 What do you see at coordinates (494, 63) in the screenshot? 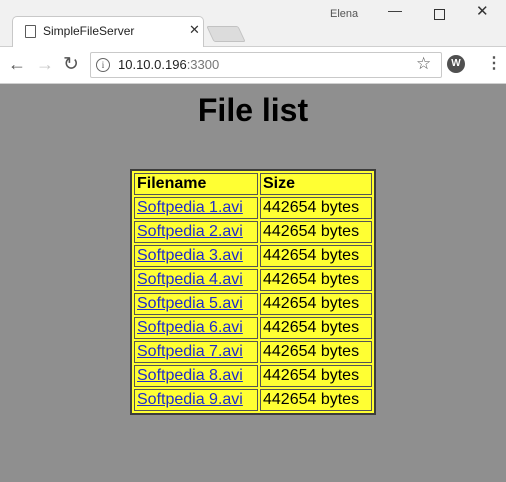
I see `menu-icon: ⋮` at bounding box center [494, 63].